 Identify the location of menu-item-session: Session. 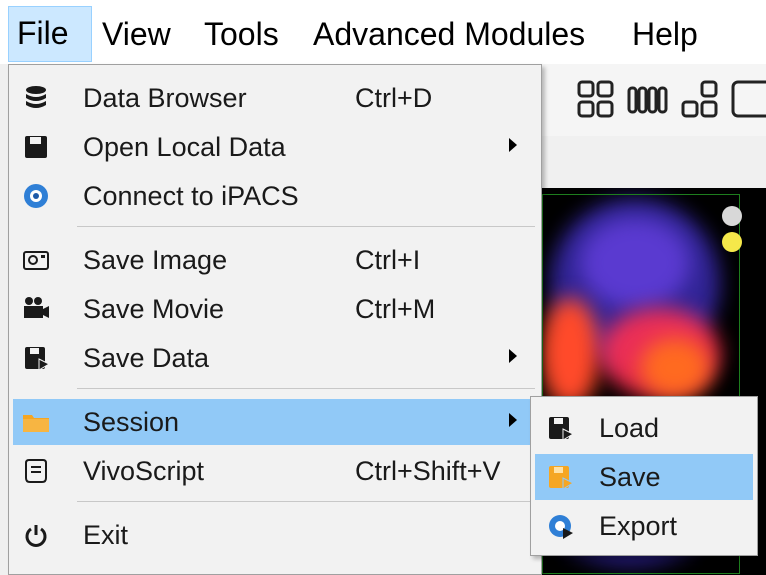
(275, 422).